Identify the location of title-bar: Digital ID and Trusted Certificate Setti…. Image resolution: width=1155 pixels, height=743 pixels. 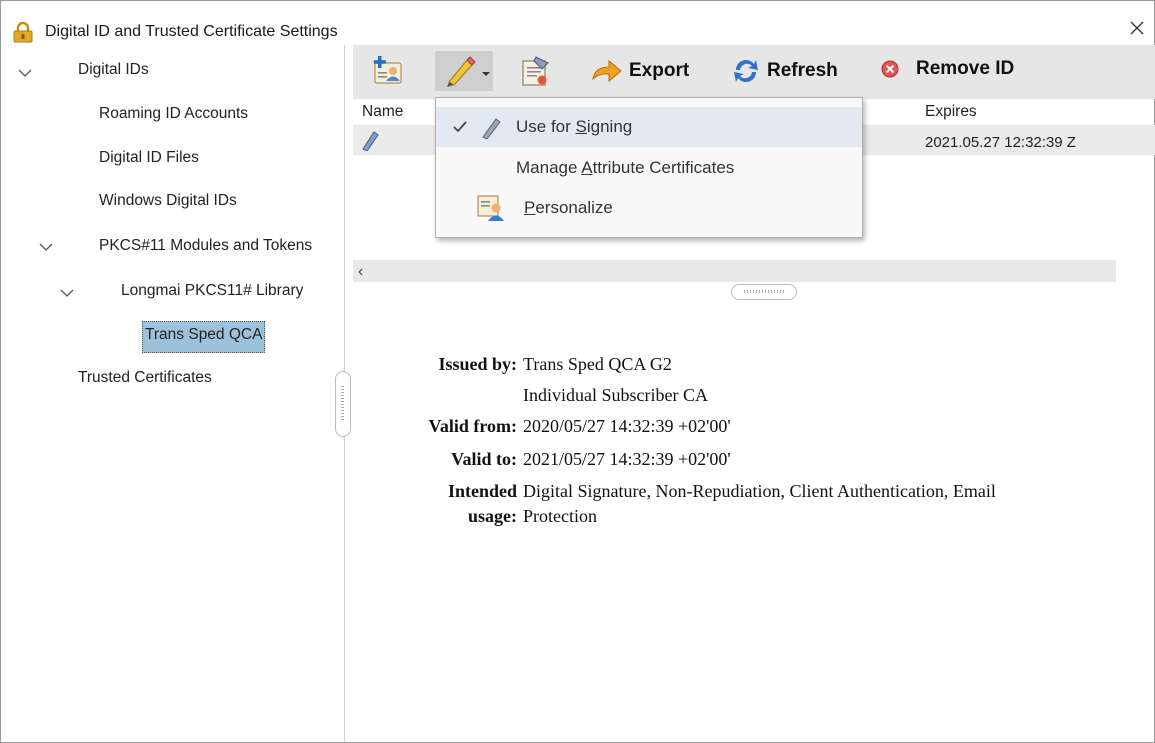
(577, 22).